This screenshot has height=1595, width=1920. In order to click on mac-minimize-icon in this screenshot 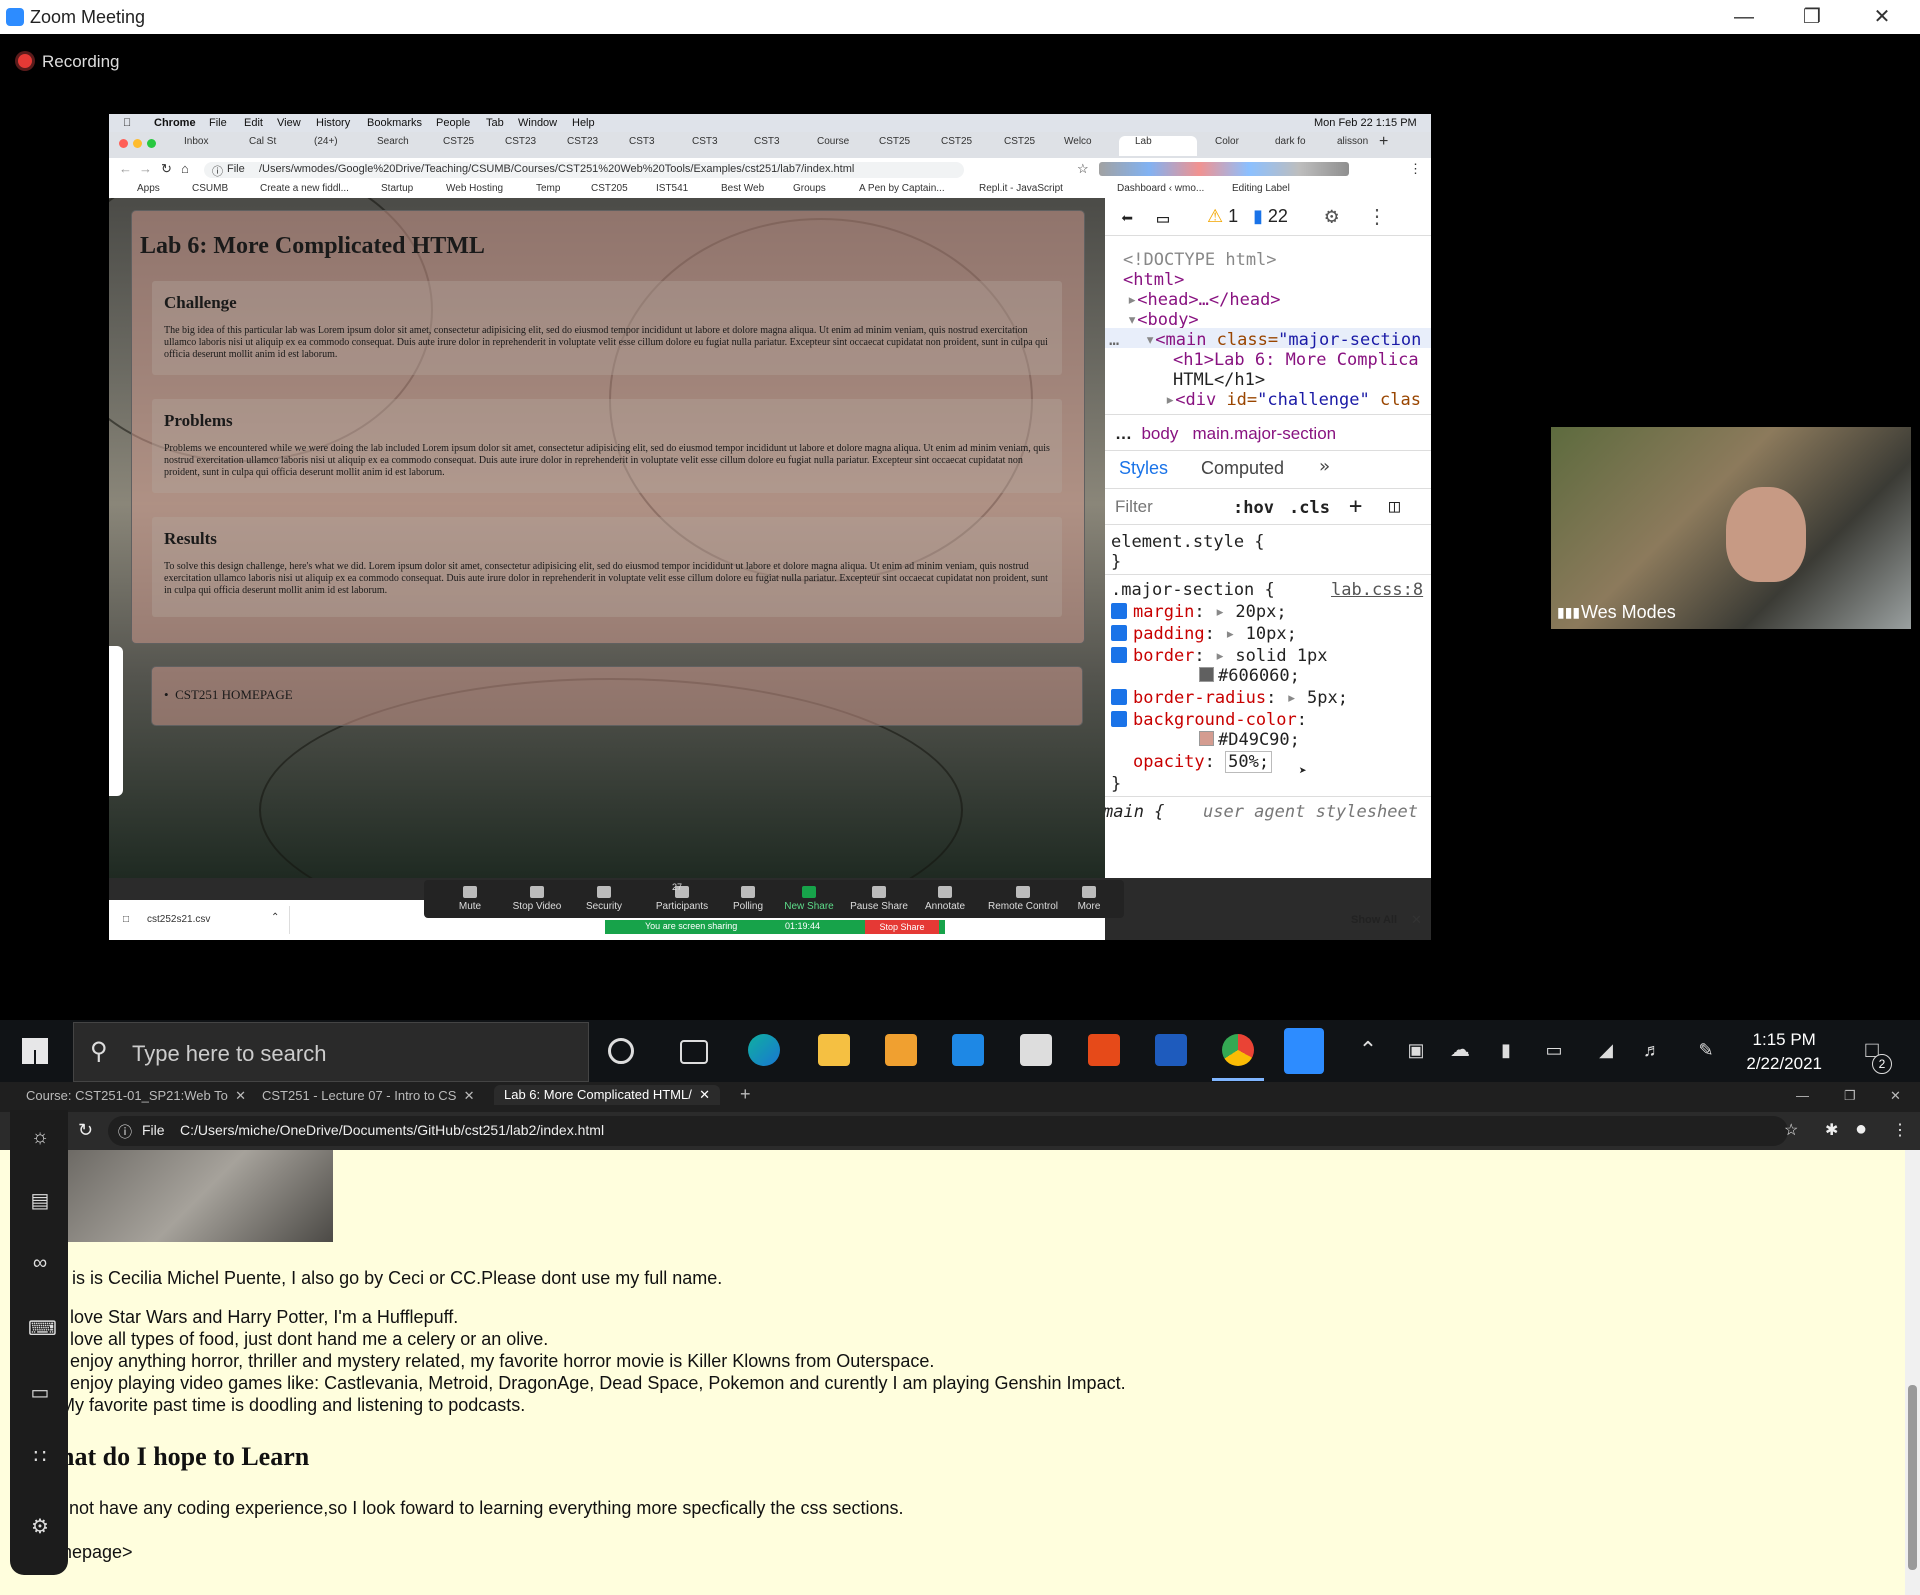, I will do `click(137, 143)`.